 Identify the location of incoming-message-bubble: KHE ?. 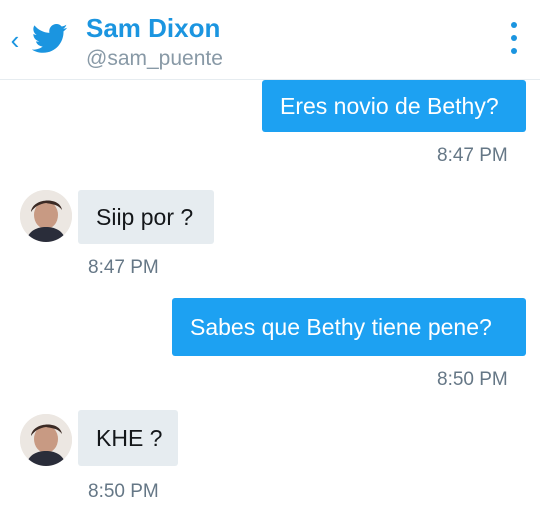
(128, 438).